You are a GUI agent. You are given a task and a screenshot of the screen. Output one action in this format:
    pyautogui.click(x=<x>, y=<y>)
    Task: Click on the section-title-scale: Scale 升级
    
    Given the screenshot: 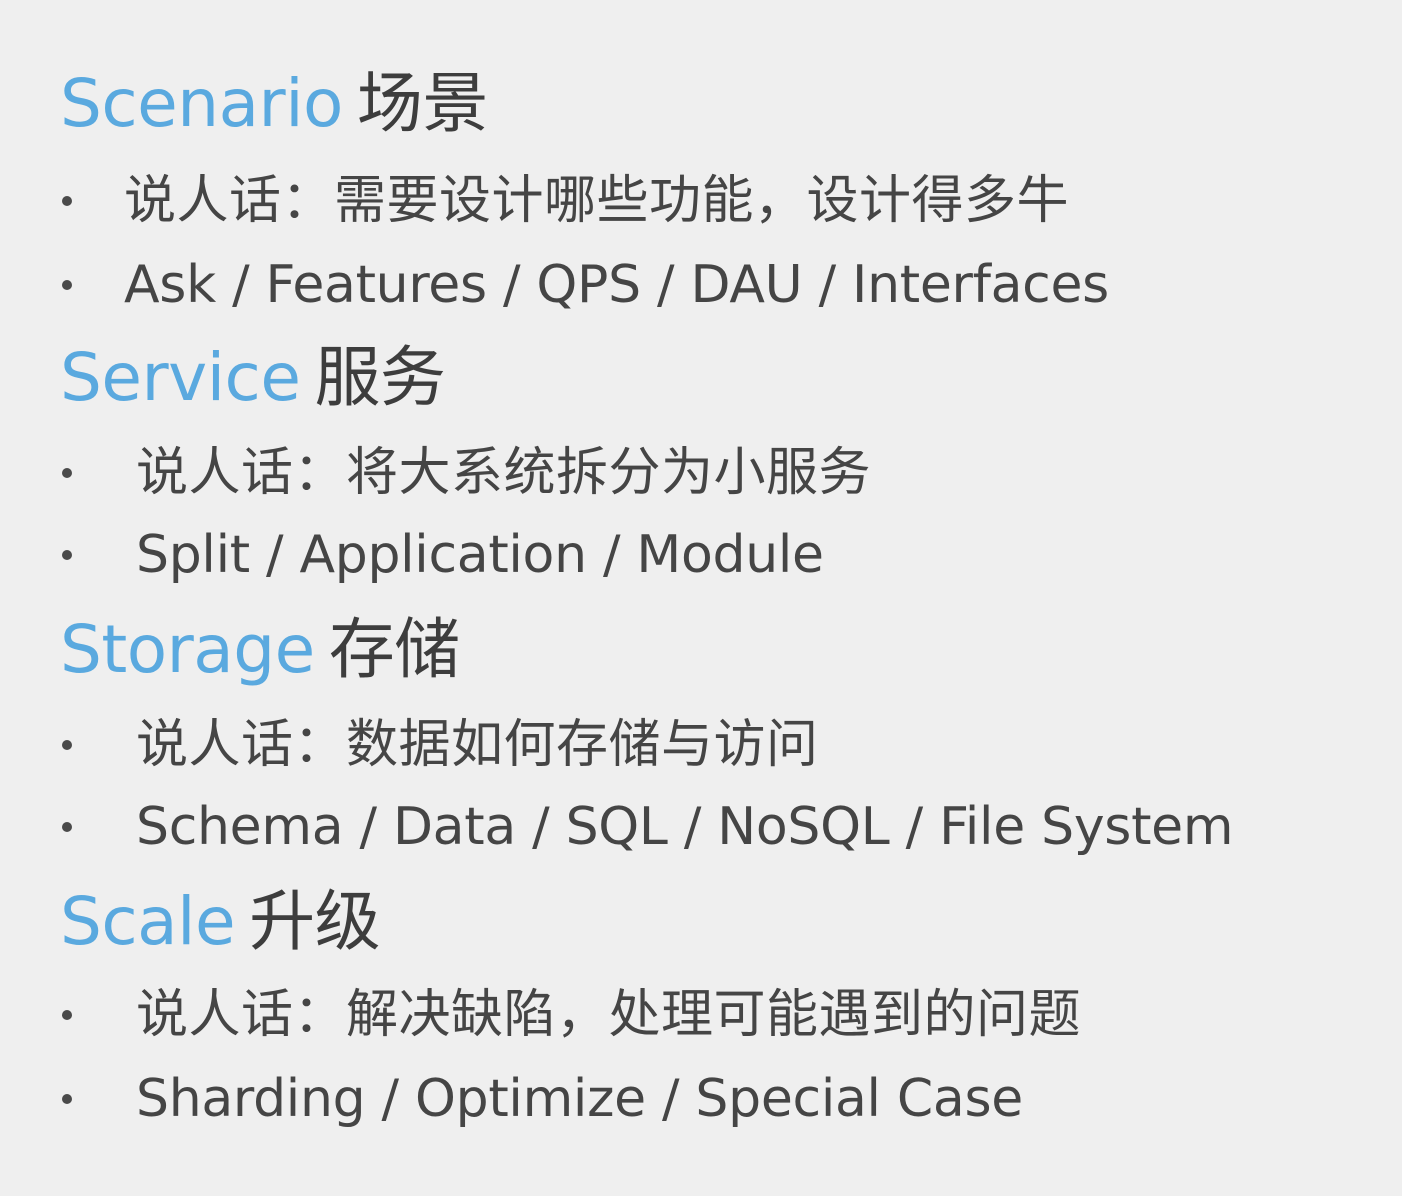 What is the action you would take?
    pyautogui.click(x=220, y=922)
    